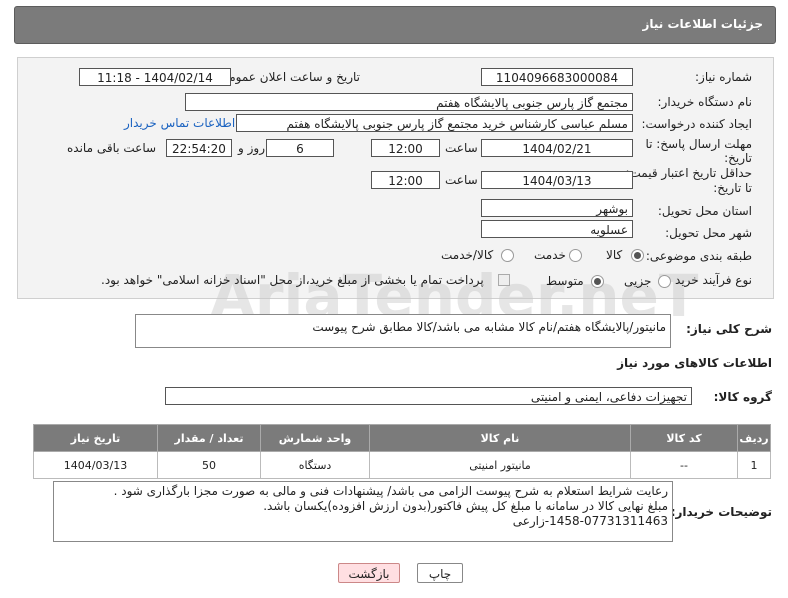 The height and width of the screenshot is (598, 788). What do you see at coordinates (557, 208) in the screenshot?
I see `province-field: بوشهر` at bounding box center [557, 208].